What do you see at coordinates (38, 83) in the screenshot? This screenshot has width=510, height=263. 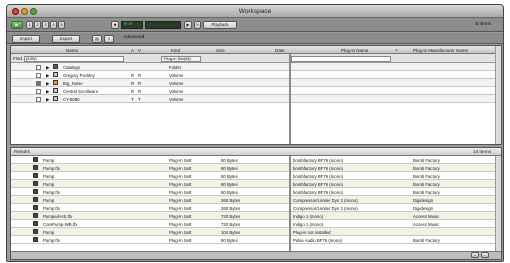 I see `row-checkbox-checked` at bounding box center [38, 83].